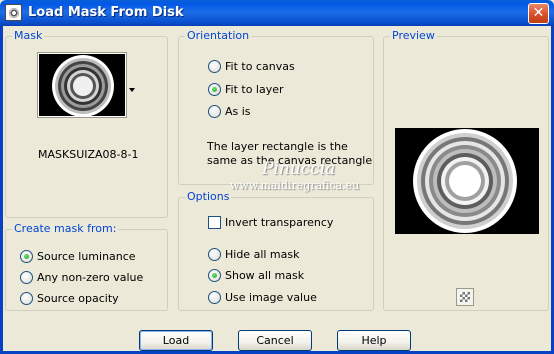 The height and width of the screenshot is (354, 554). I want to click on orientation-group-label: Orientation, so click(218, 35).